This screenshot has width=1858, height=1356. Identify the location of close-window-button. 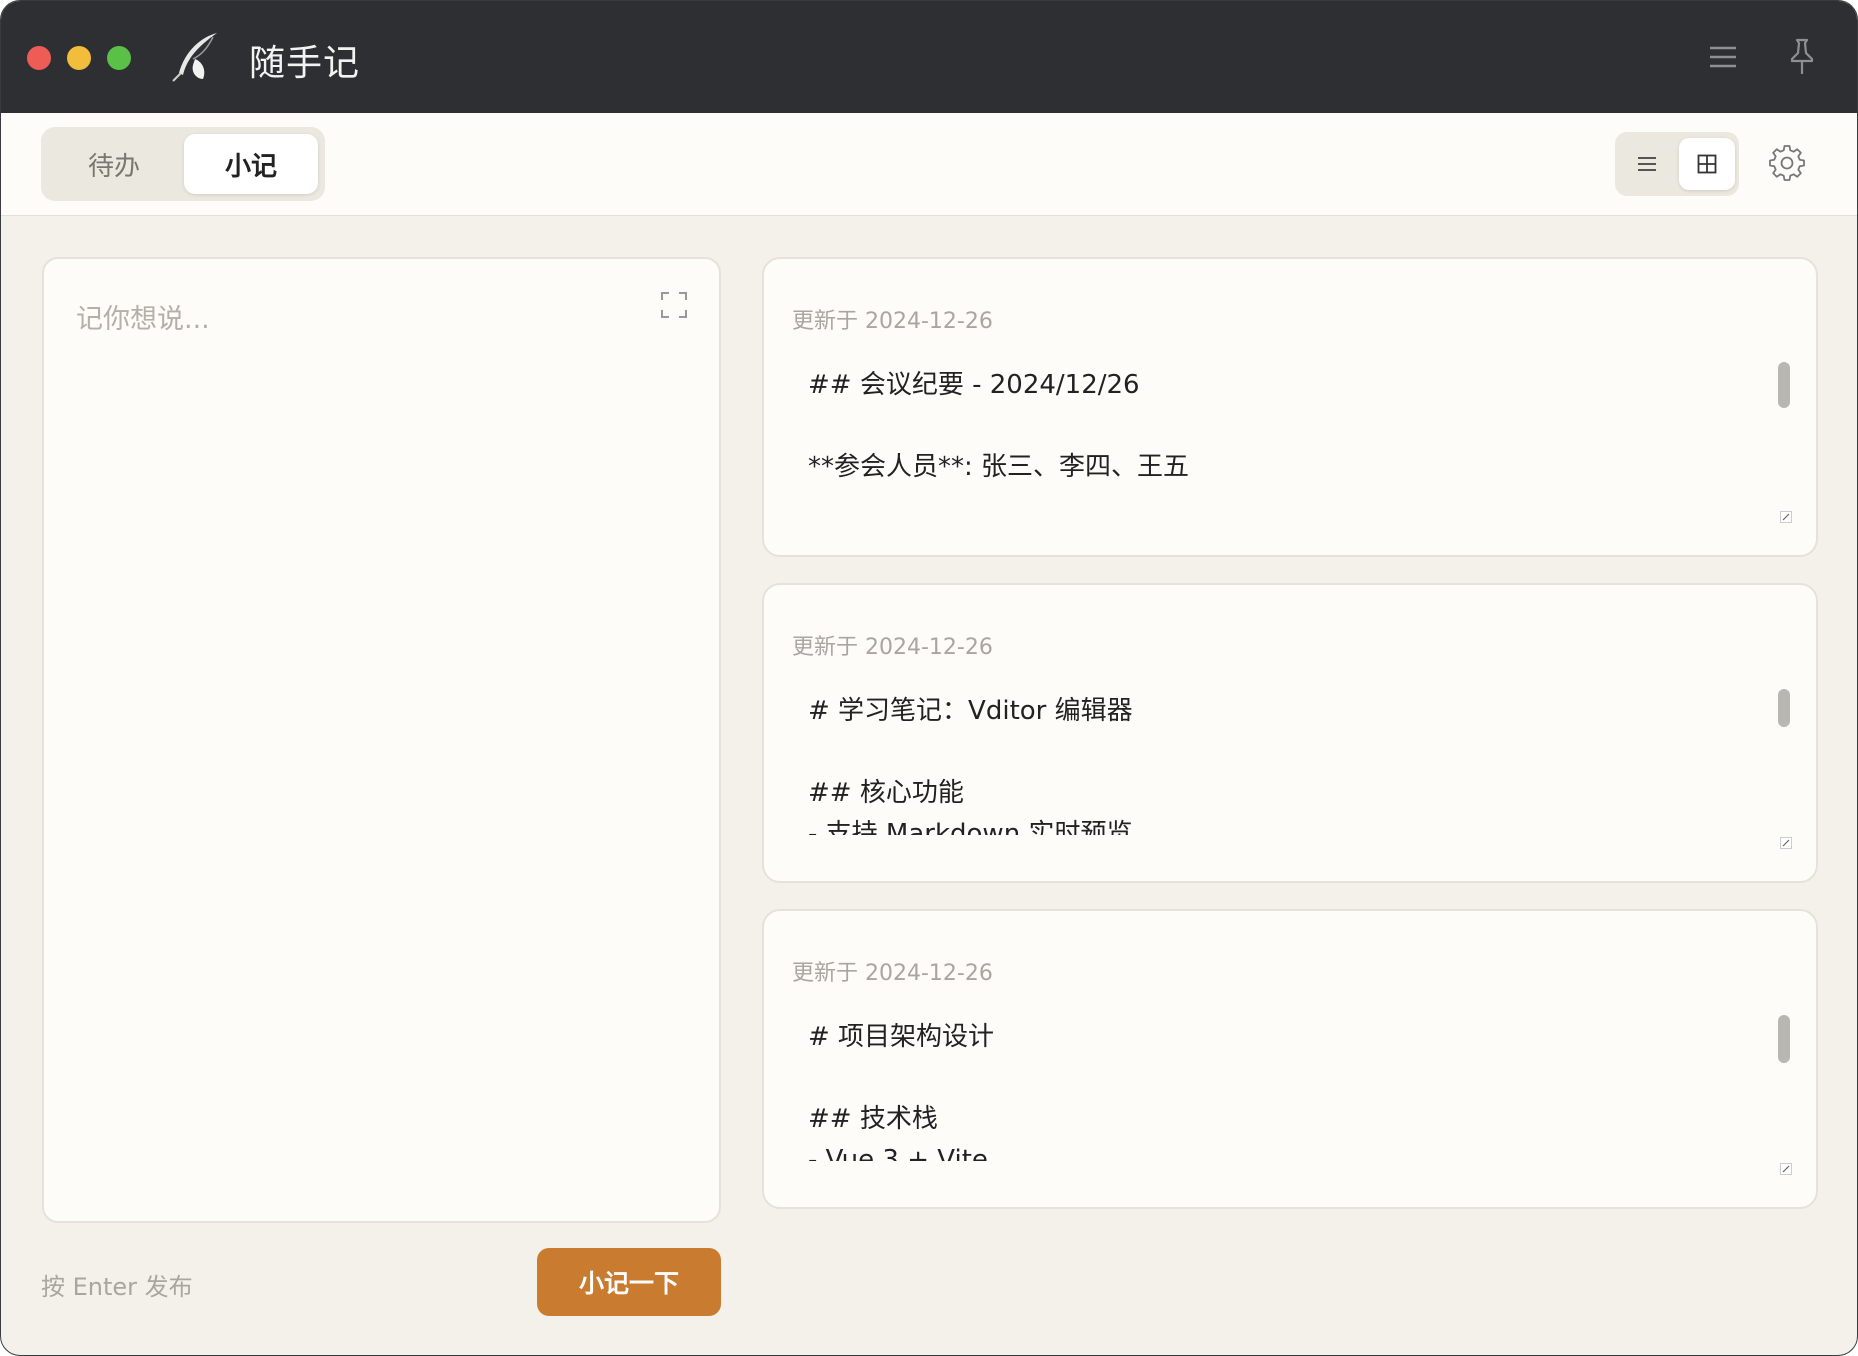
(39, 58).